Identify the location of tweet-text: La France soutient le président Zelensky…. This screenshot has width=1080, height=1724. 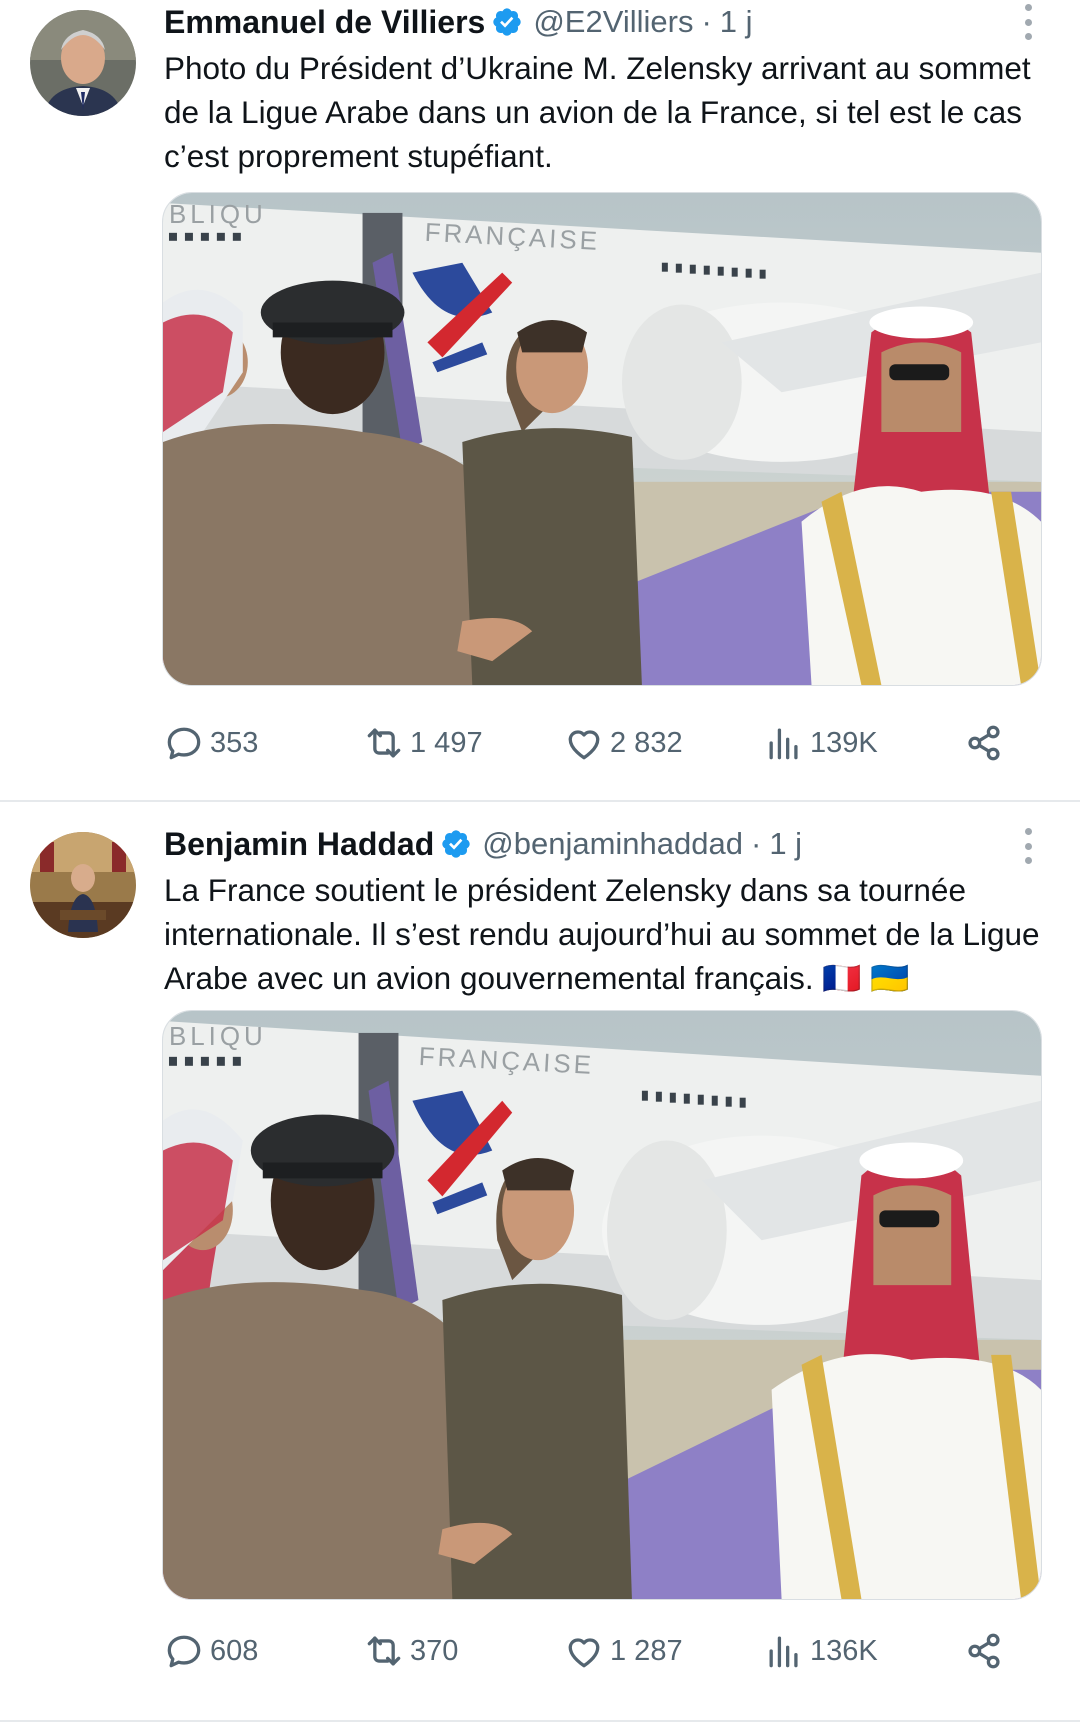
(602, 934).